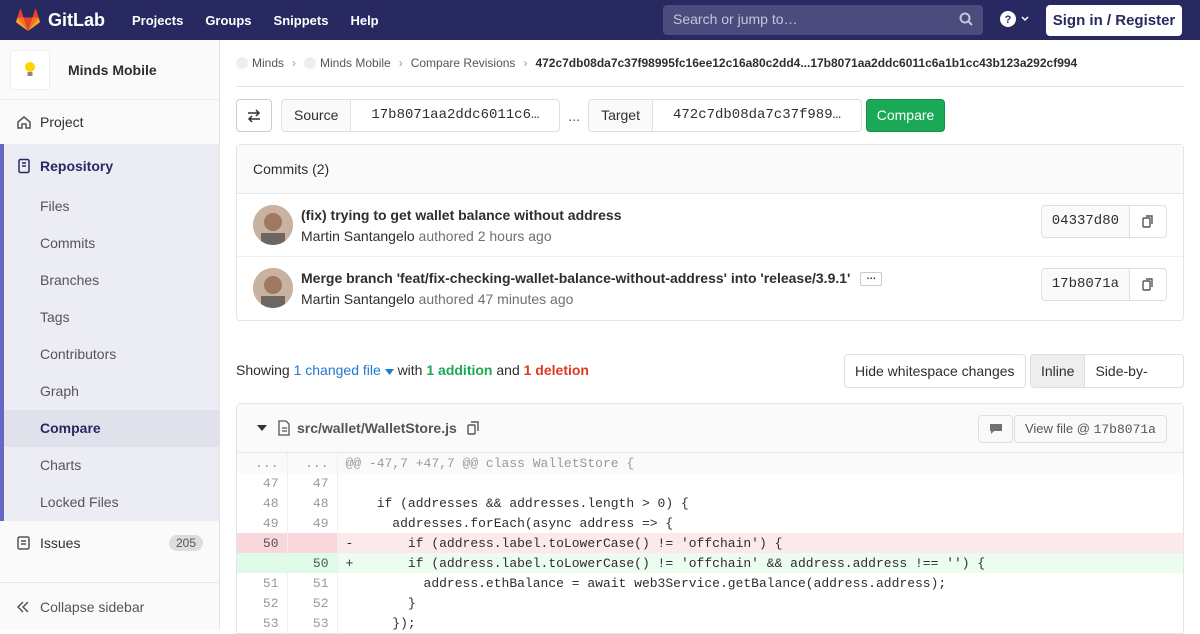 The width and height of the screenshot is (1200, 634). I want to click on sidebar-item-label: Repository, so click(77, 166).